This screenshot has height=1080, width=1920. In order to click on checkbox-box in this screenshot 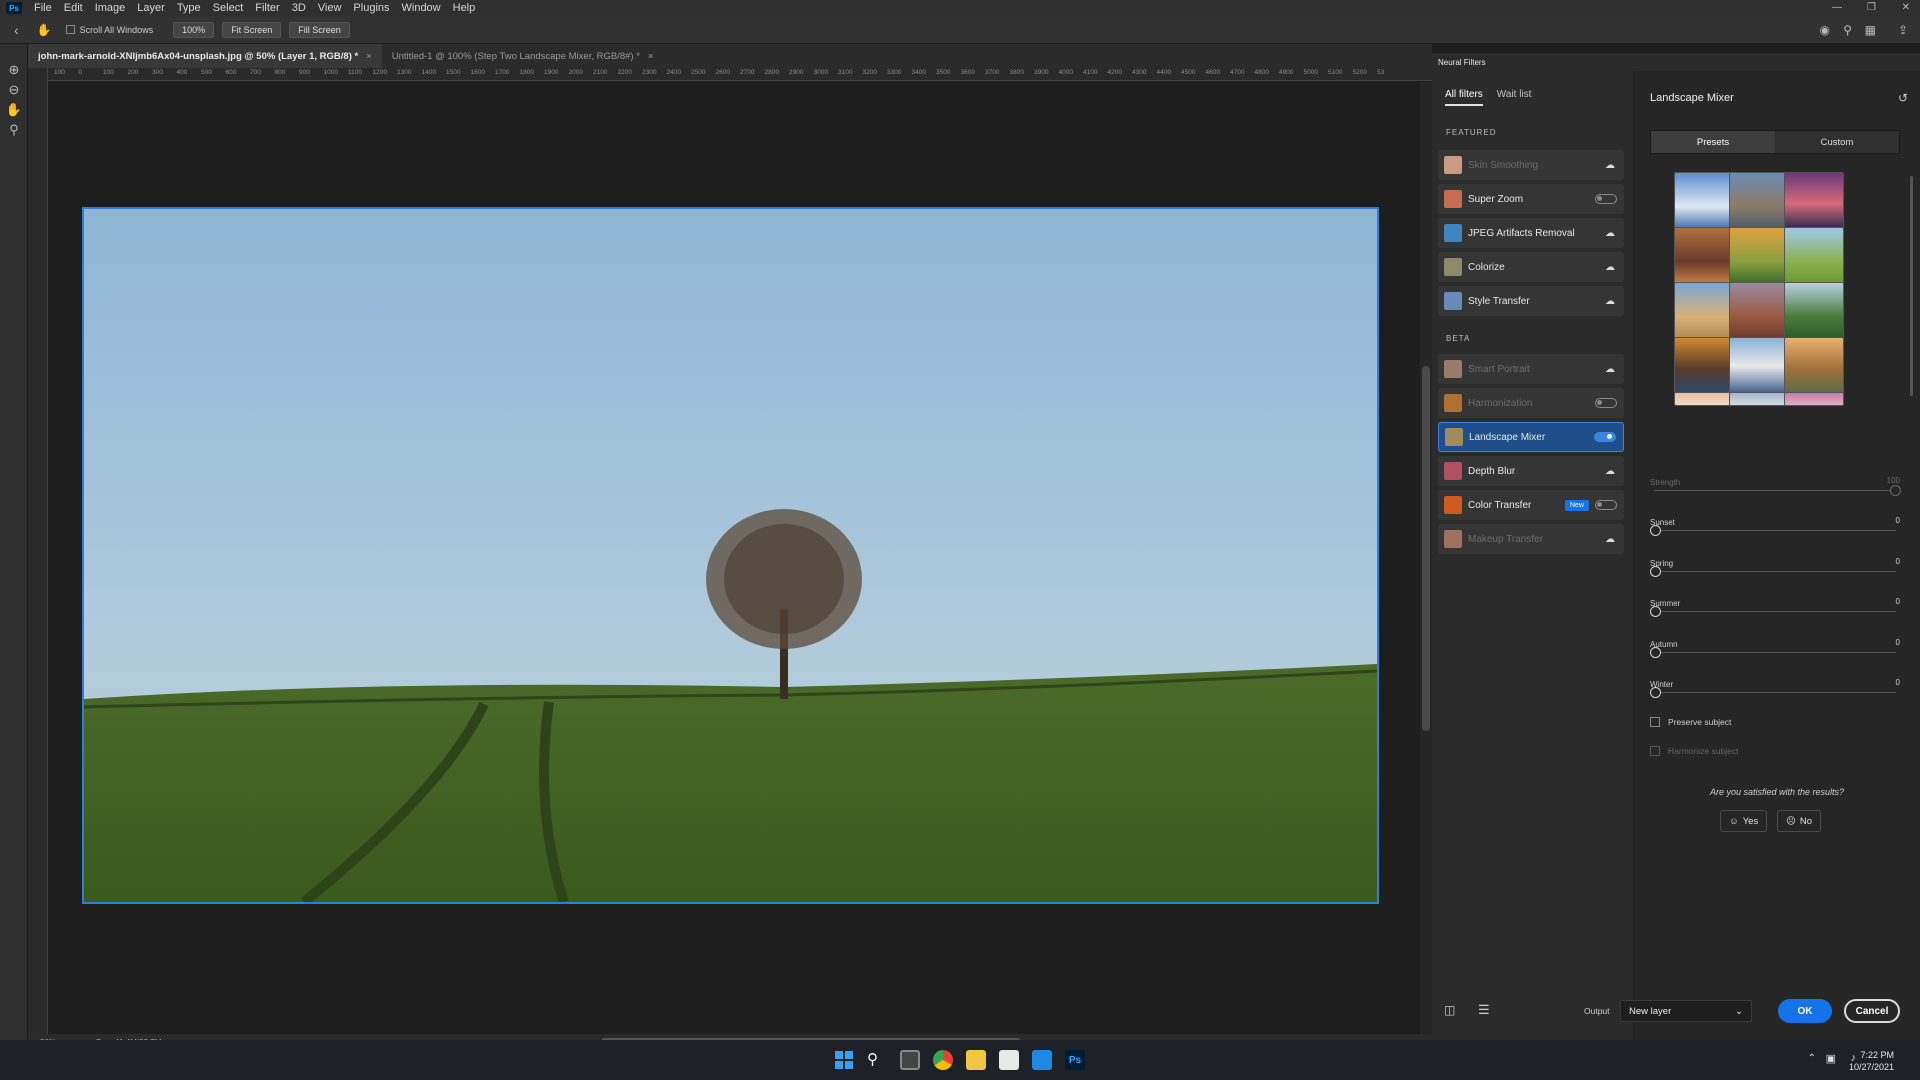, I will do `click(1655, 722)`.